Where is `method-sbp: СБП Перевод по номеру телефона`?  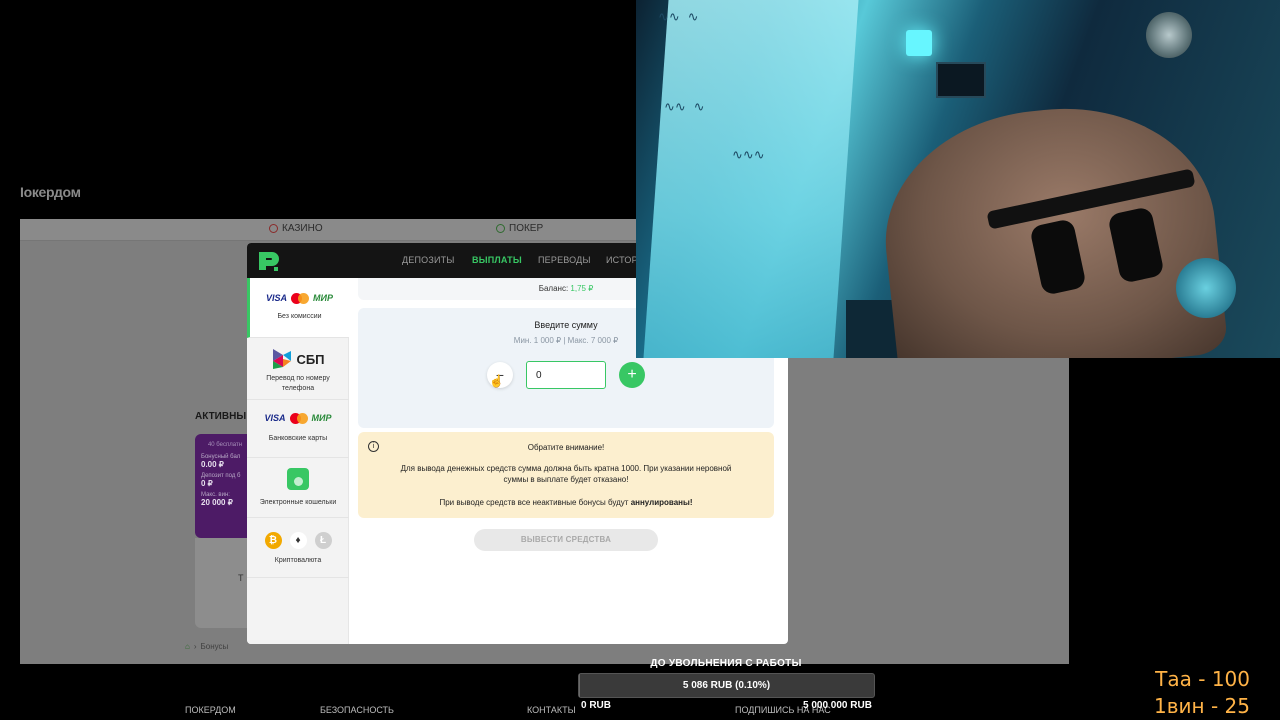 method-sbp: СБП Перевод по номеру телефона is located at coordinates (298, 369).